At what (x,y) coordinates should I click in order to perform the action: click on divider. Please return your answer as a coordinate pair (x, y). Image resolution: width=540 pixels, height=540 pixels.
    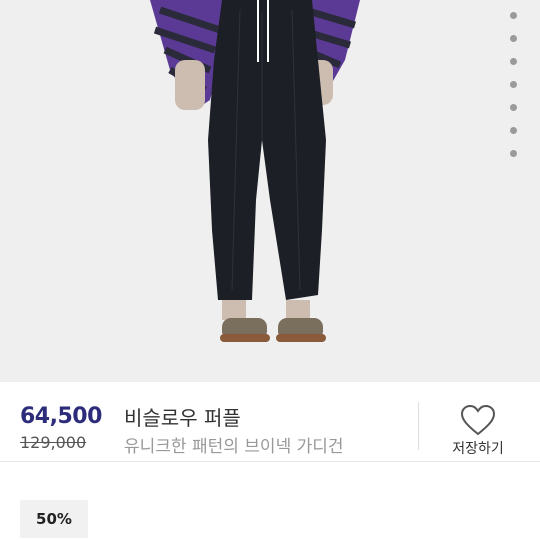
    Looking at the image, I should click on (418, 426).